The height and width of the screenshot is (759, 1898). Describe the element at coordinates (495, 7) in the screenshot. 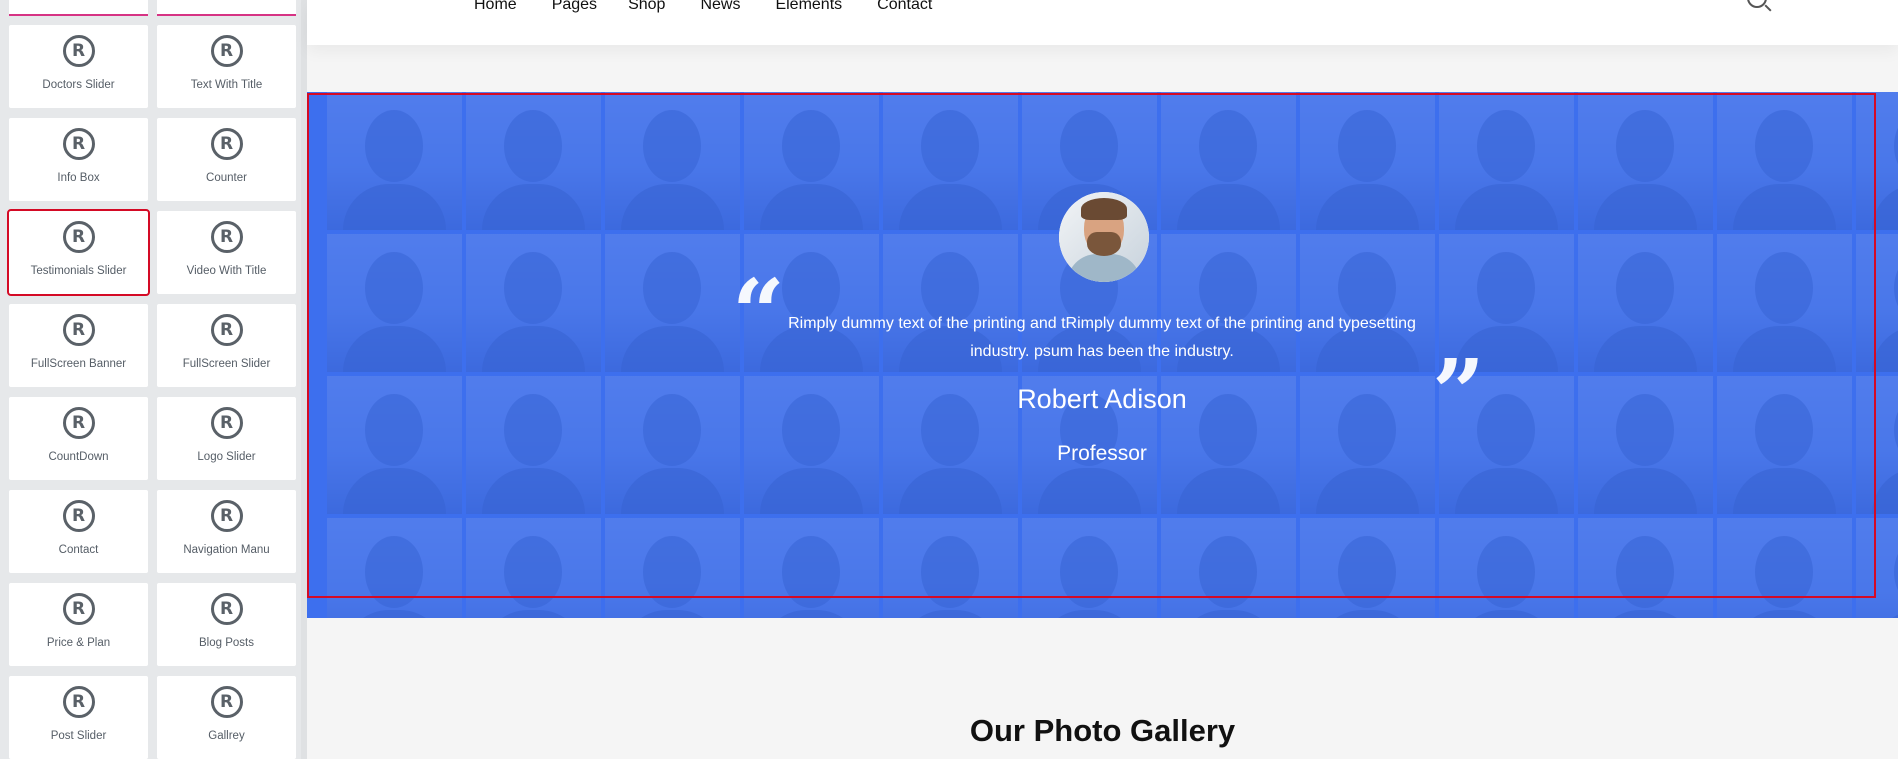

I see `nav-home: Home` at that location.